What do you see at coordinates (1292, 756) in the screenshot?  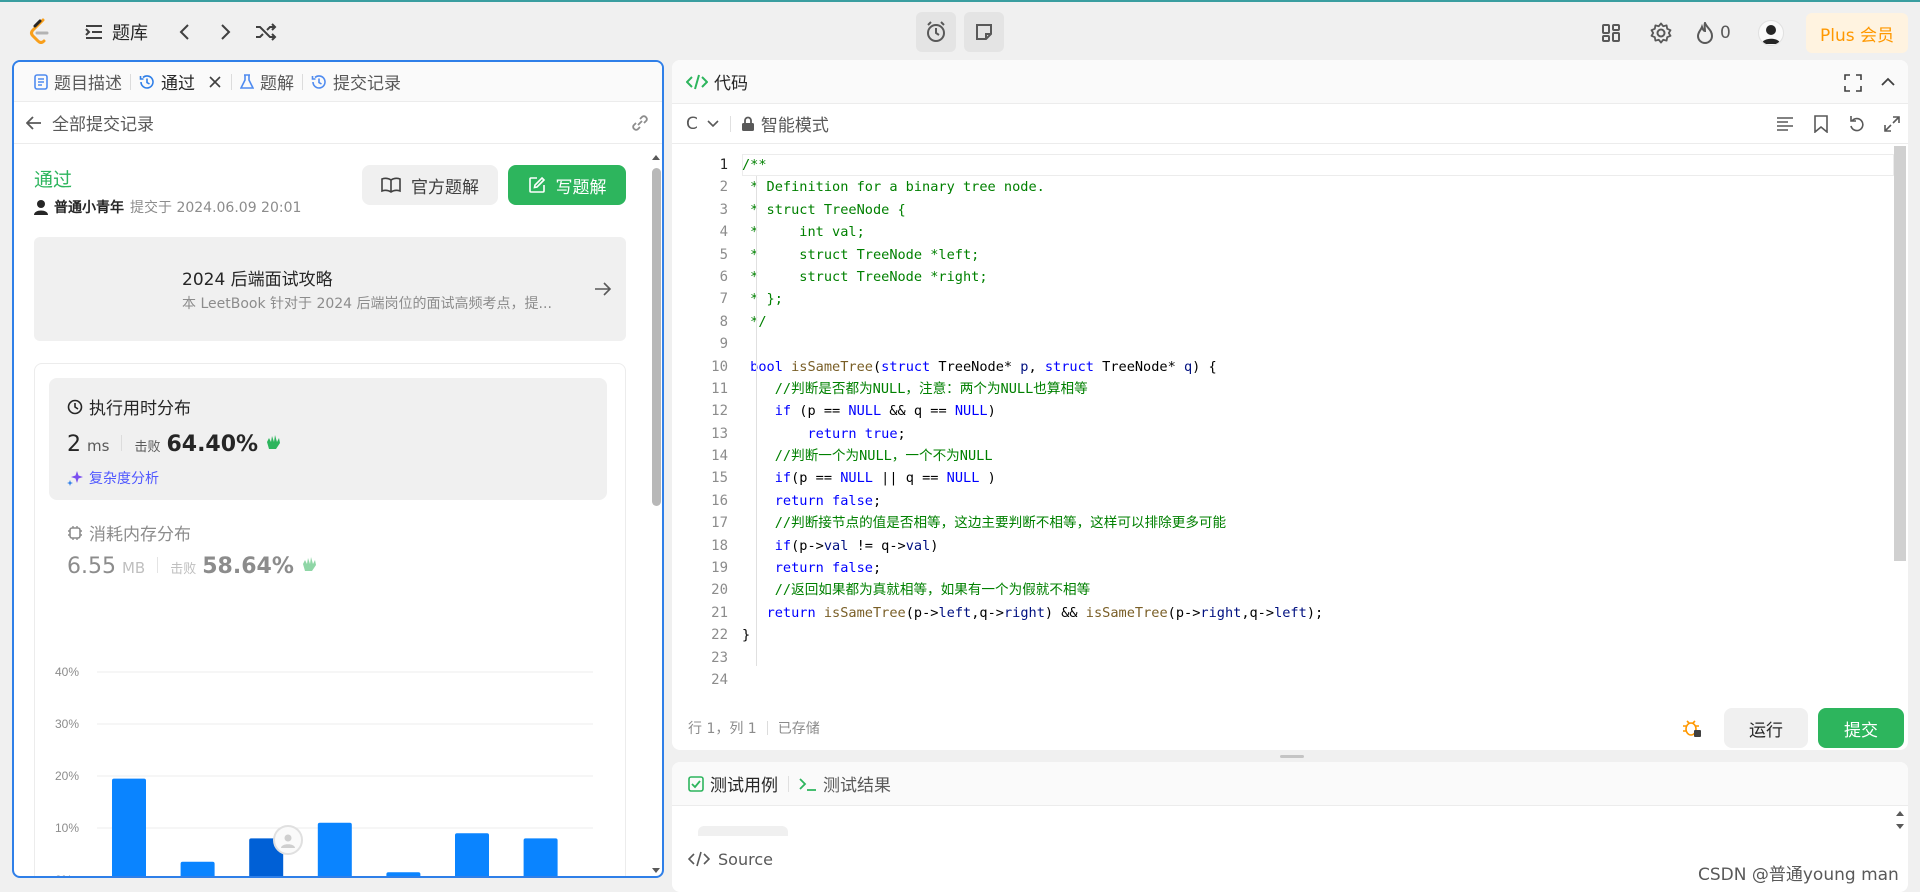 I see `panel-resize-handle` at bounding box center [1292, 756].